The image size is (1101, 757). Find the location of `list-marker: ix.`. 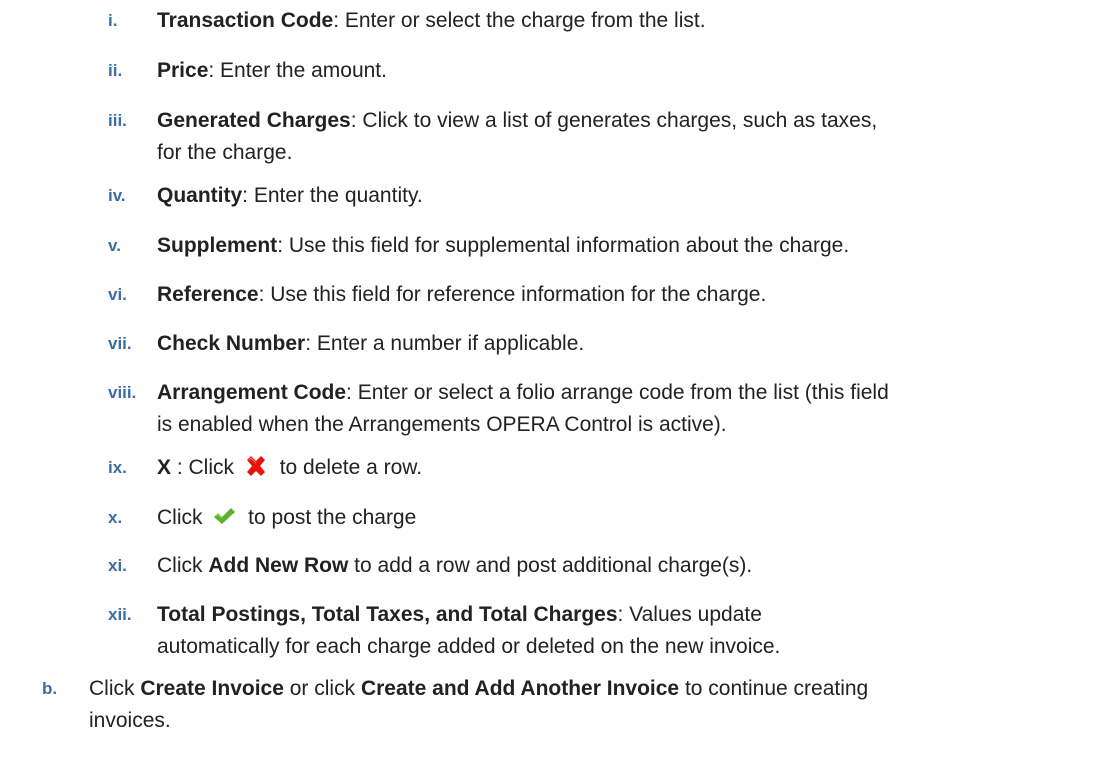

list-marker: ix. is located at coordinates (117, 467).